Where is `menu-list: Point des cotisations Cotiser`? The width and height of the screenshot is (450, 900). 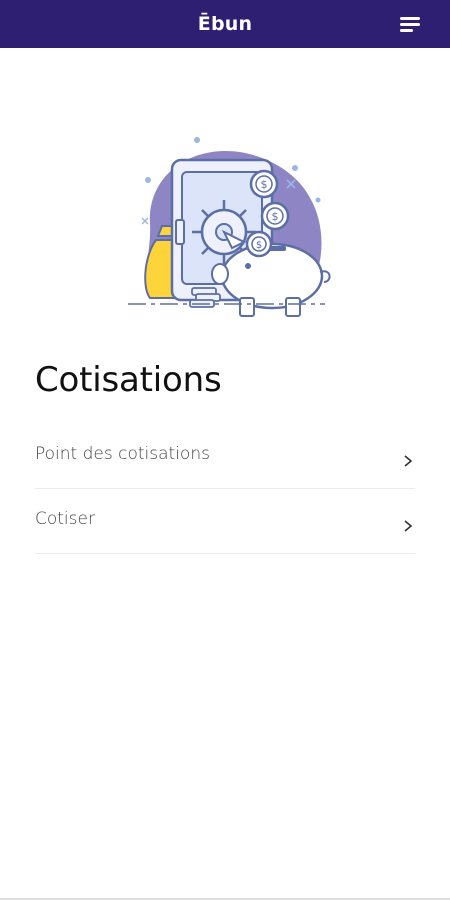
menu-list: Point des cotisations Cotiser is located at coordinates (225, 489).